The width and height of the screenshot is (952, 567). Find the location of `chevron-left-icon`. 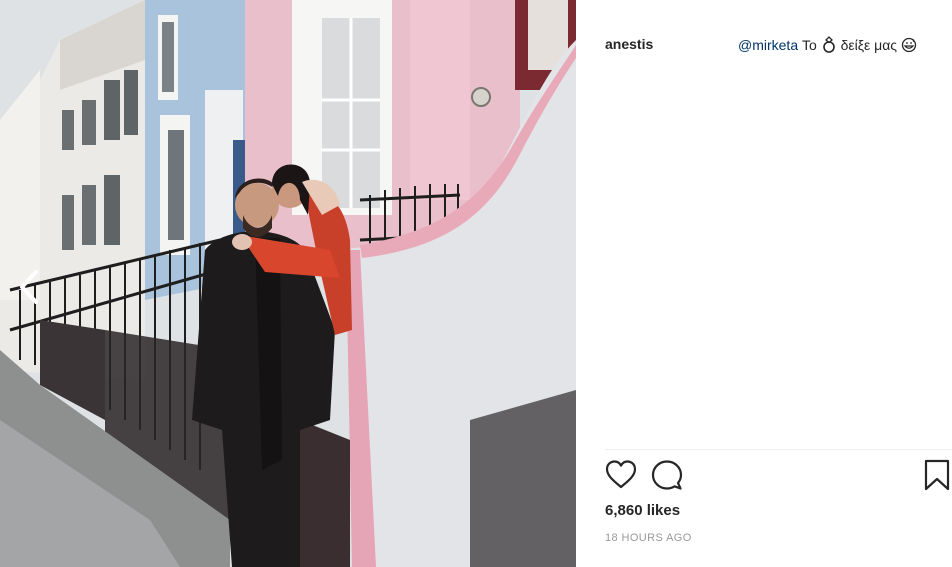

chevron-left-icon is located at coordinates (29, 287).